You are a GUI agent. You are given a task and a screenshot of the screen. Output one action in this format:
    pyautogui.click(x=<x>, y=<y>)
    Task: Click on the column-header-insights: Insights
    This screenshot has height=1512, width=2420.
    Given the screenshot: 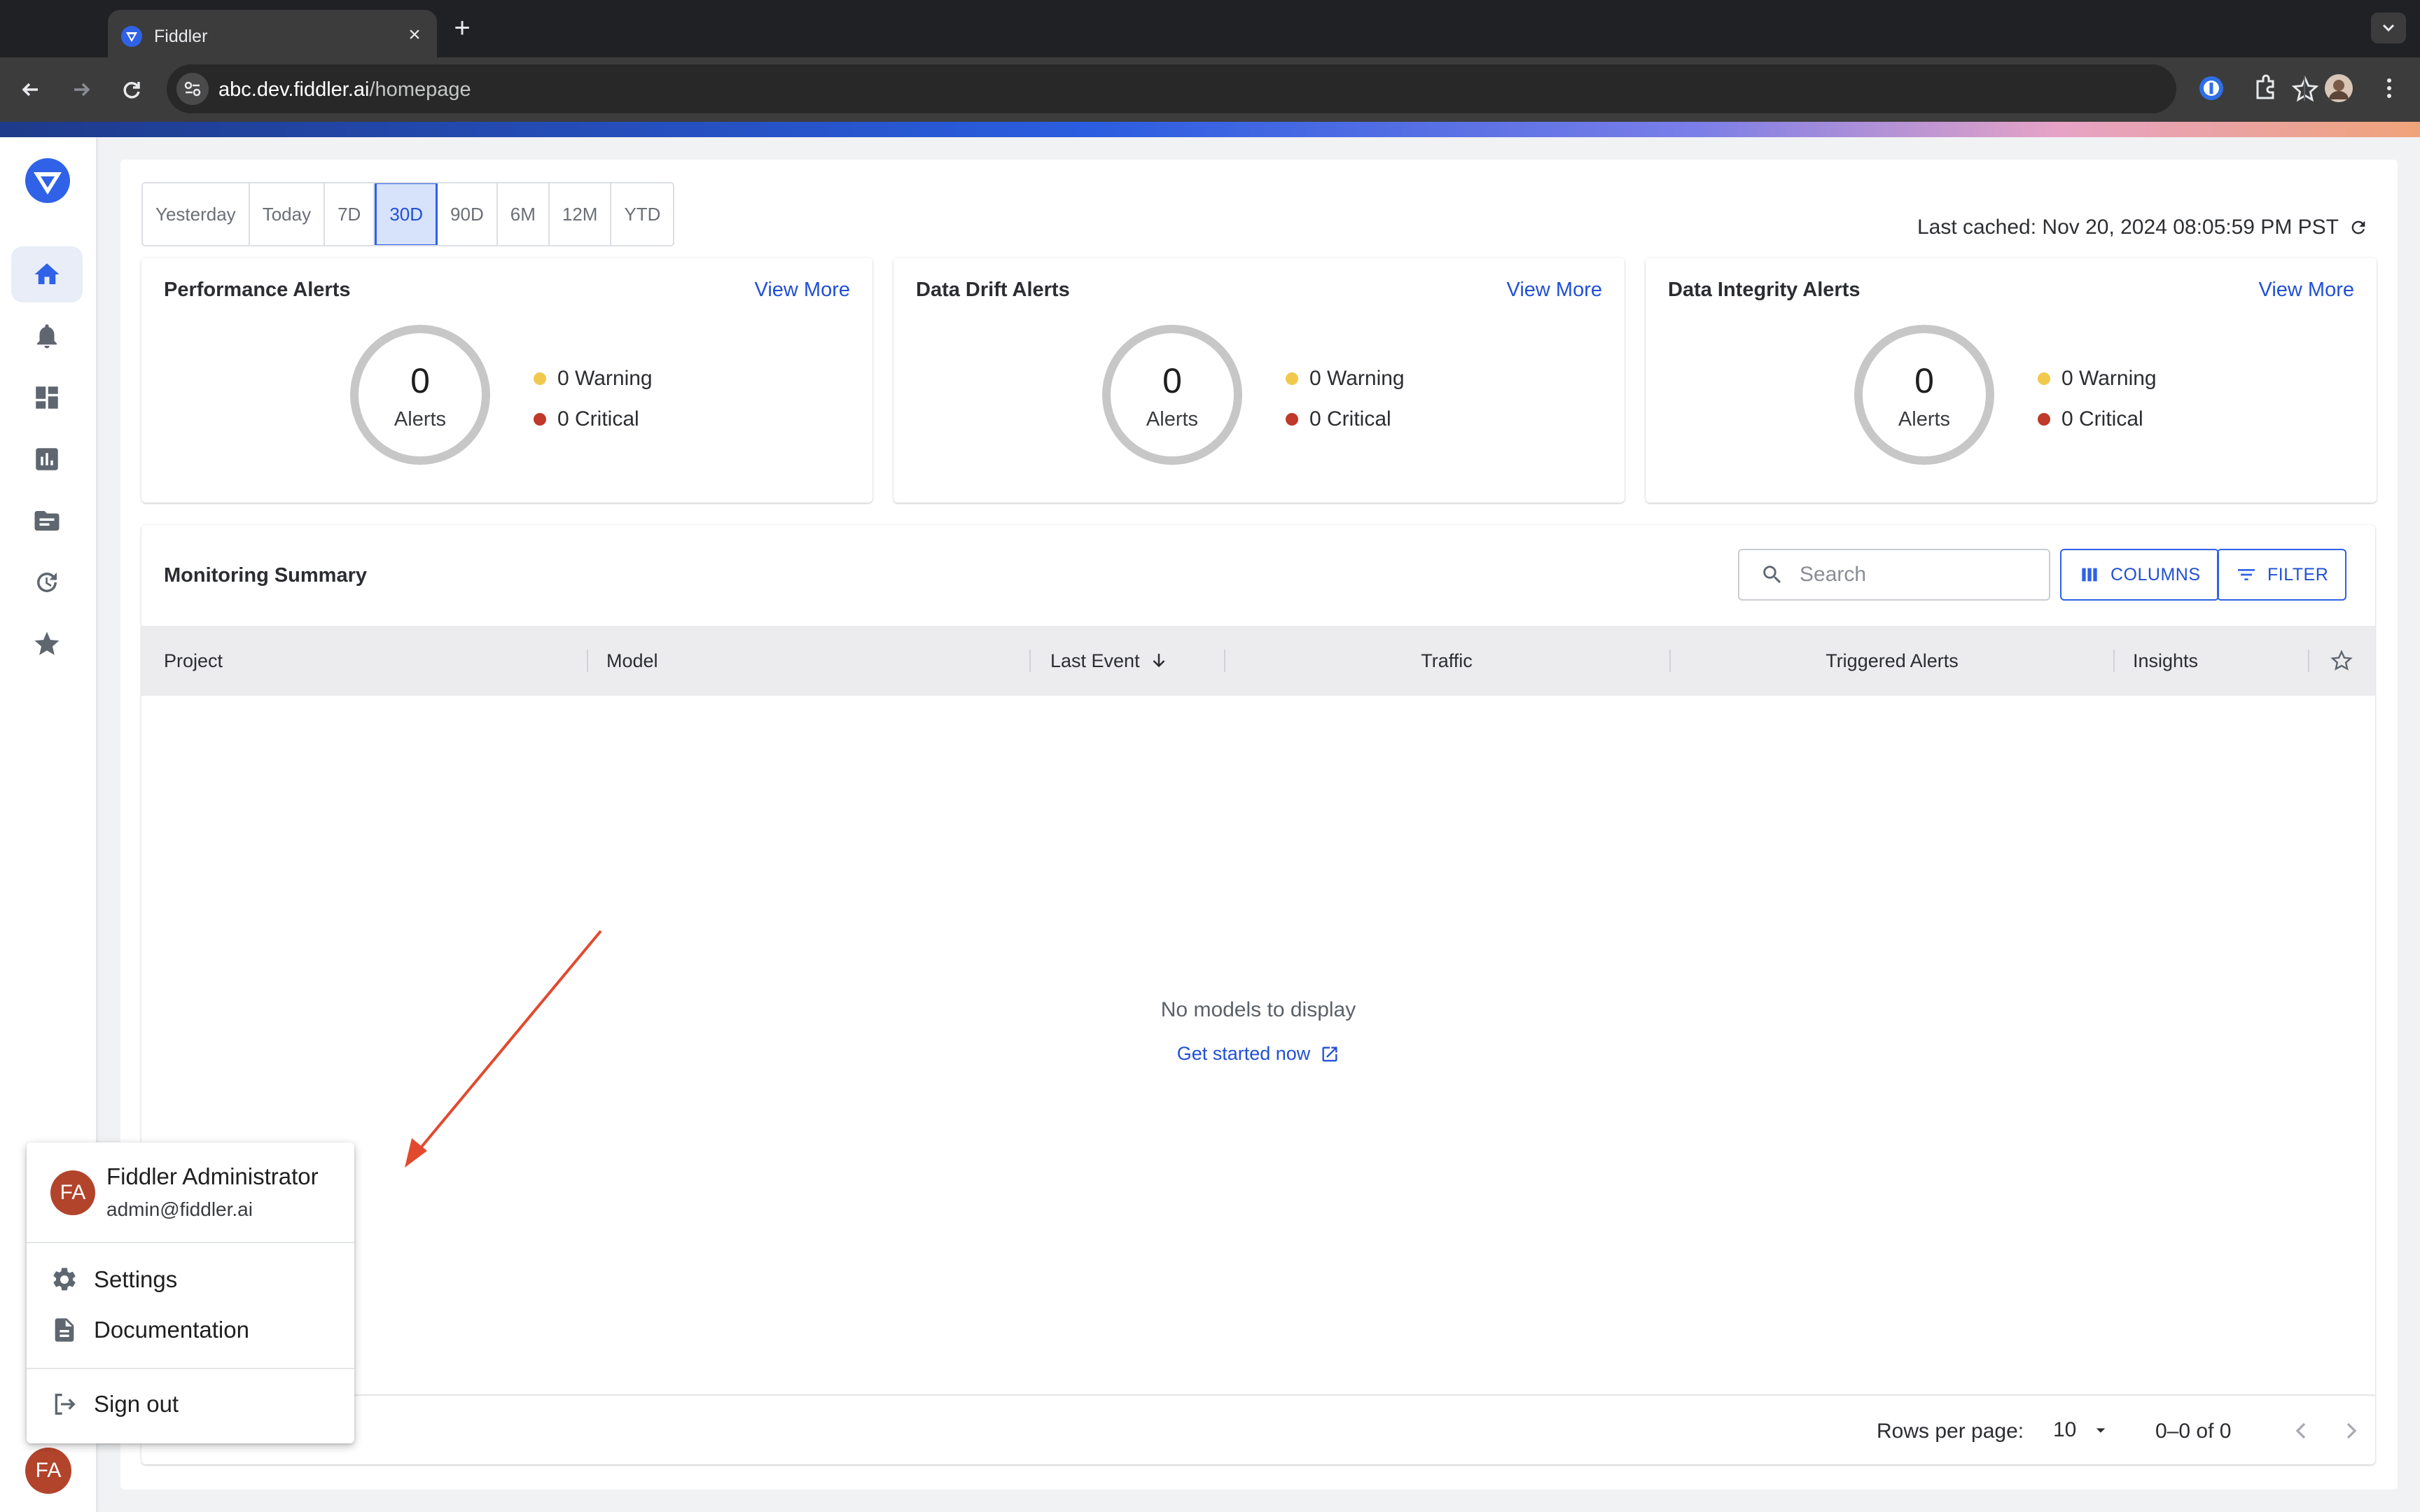 What is the action you would take?
    pyautogui.click(x=2165, y=661)
    